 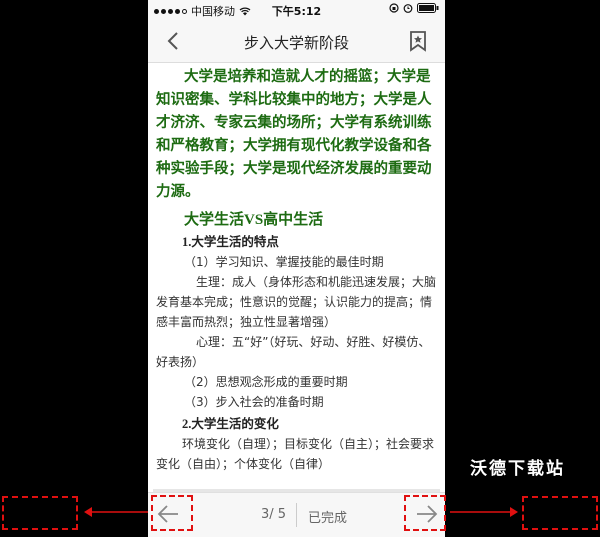 I want to click on right-annotation-arrow, so click(x=484, y=512).